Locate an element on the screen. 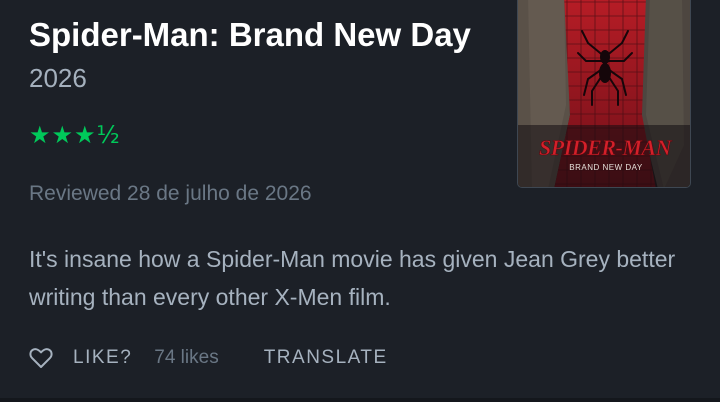 The height and width of the screenshot is (402, 720). film-title: Spider-Man: Brand New Day is located at coordinates (250, 34).